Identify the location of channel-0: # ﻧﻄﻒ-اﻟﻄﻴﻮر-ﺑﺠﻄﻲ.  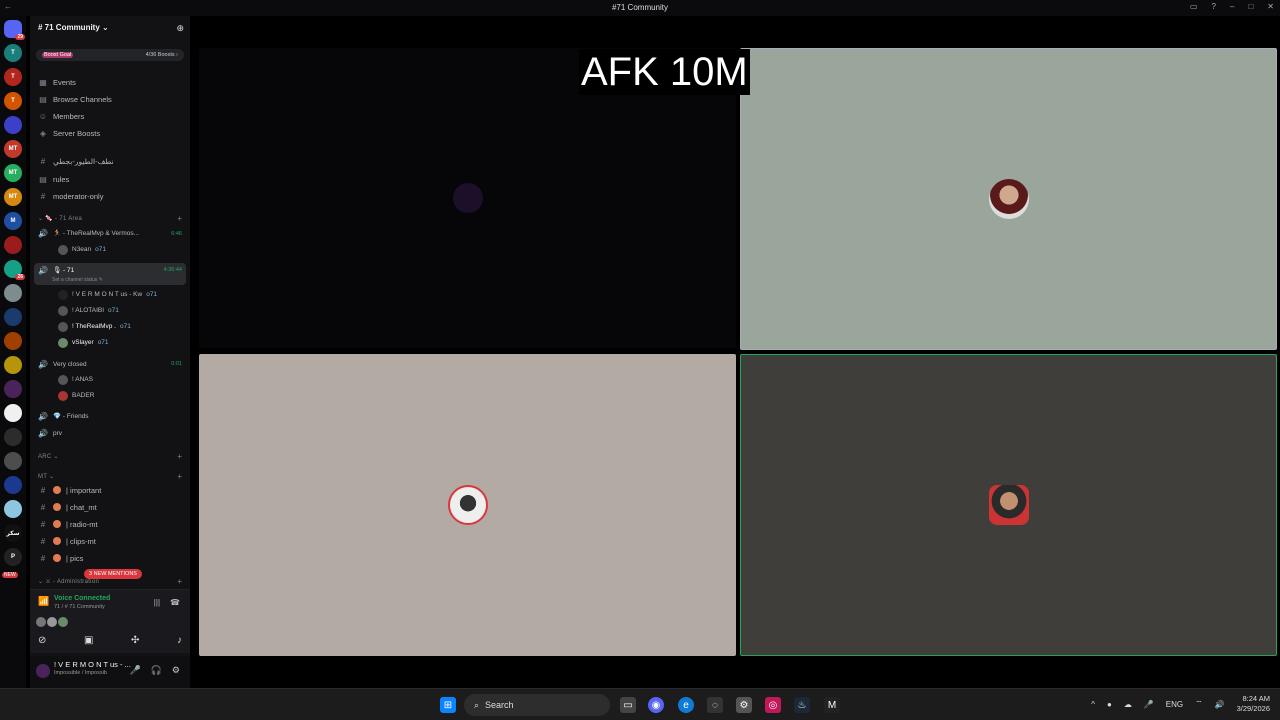
(76, 161).